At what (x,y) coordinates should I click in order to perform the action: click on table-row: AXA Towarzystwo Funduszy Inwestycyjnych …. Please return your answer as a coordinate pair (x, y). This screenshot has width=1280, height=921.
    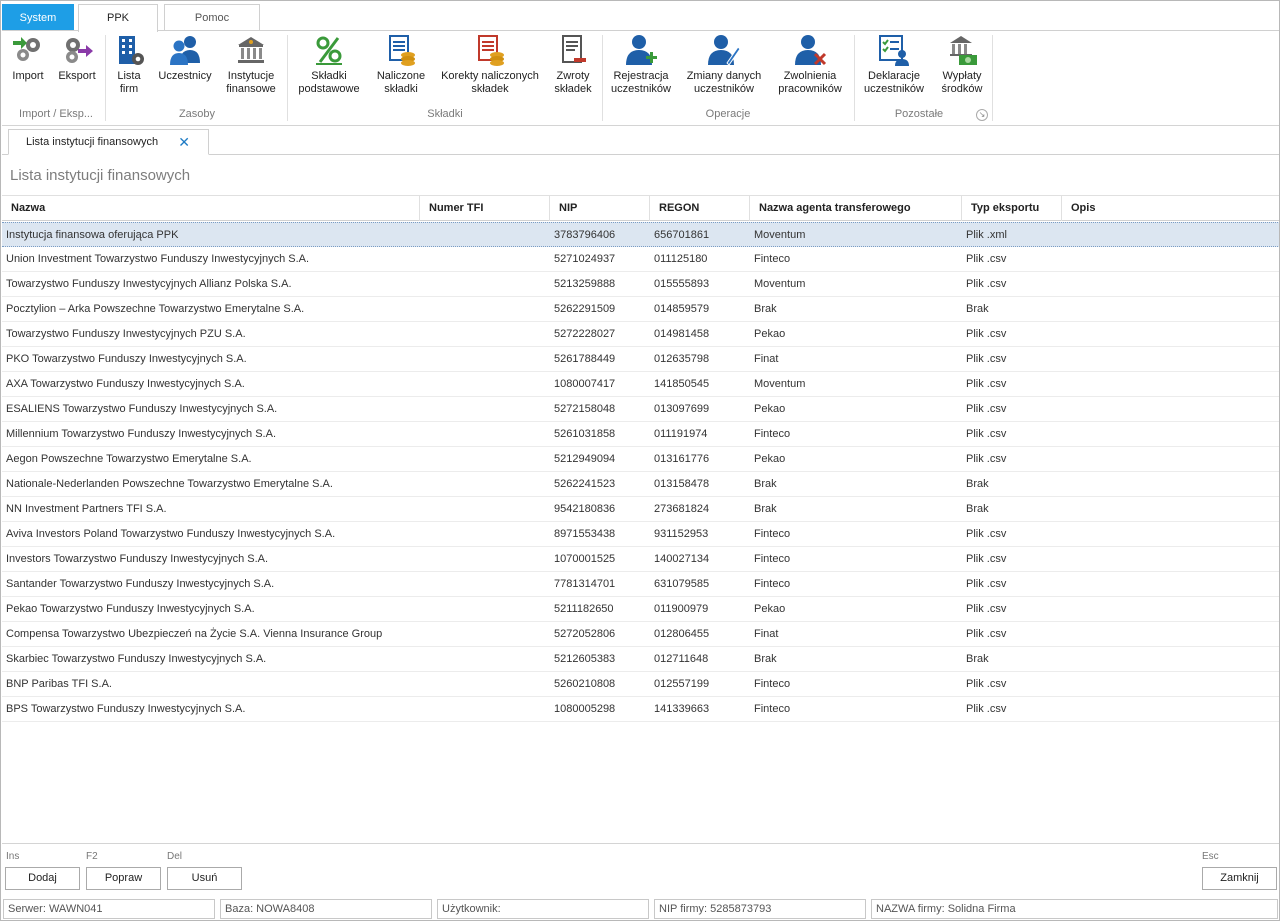
    Looking at the image, I should click on (640, 384).